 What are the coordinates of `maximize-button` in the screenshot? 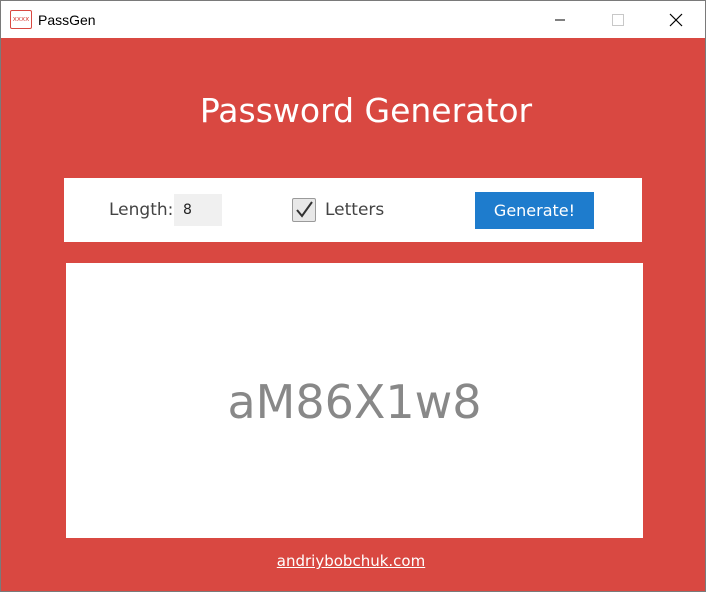 It's located at (618, 19).